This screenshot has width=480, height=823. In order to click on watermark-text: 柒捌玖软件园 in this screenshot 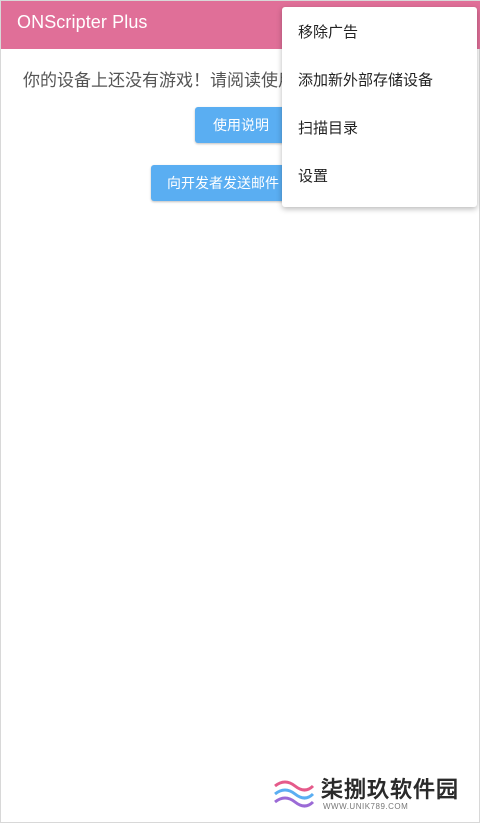, I will do `click(390, 790)`.